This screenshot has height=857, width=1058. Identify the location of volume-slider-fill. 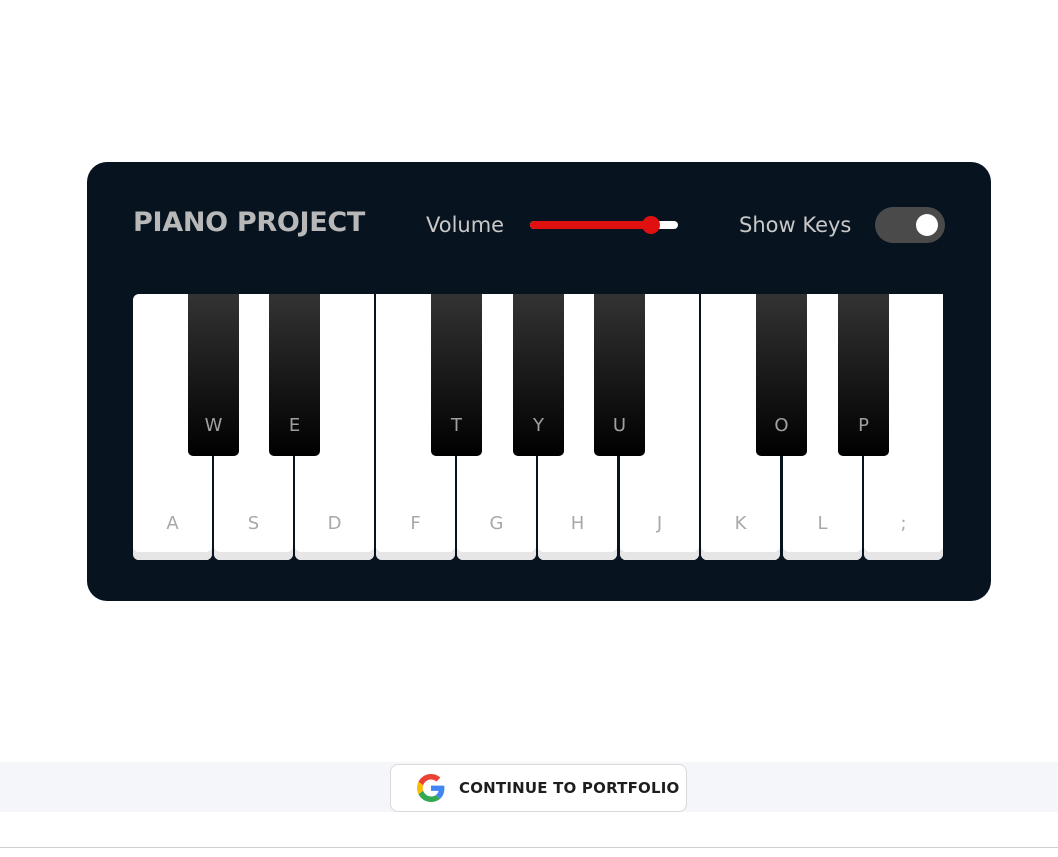
(590, 225).